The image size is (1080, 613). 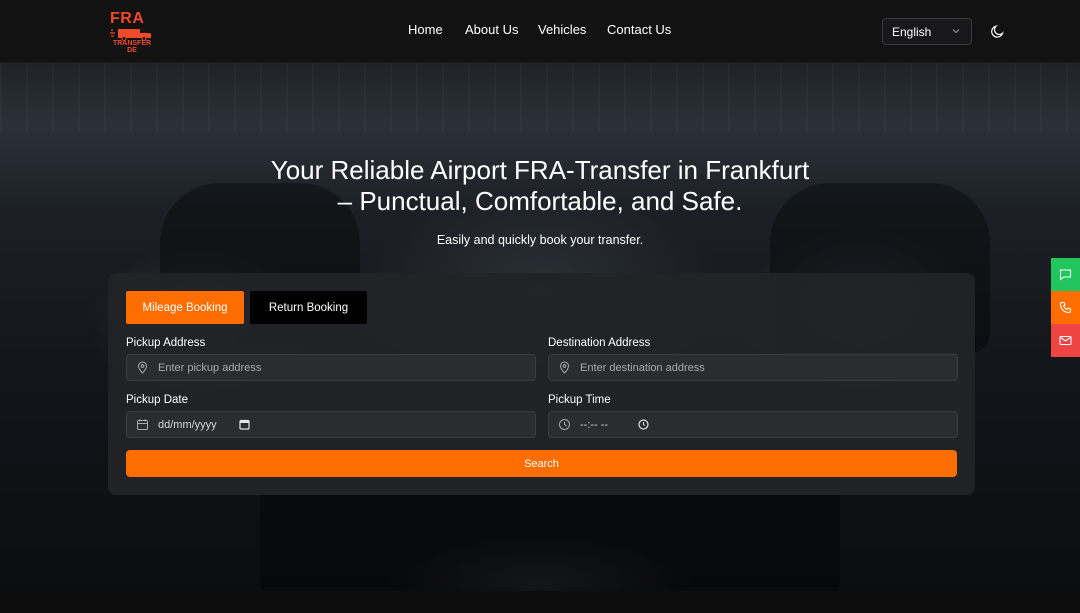 What do you see at coordinates (210, 368) in the screenshot?
I see `pickup-address-placeholder: Enter pickup address` at bounding box center [210, 368].